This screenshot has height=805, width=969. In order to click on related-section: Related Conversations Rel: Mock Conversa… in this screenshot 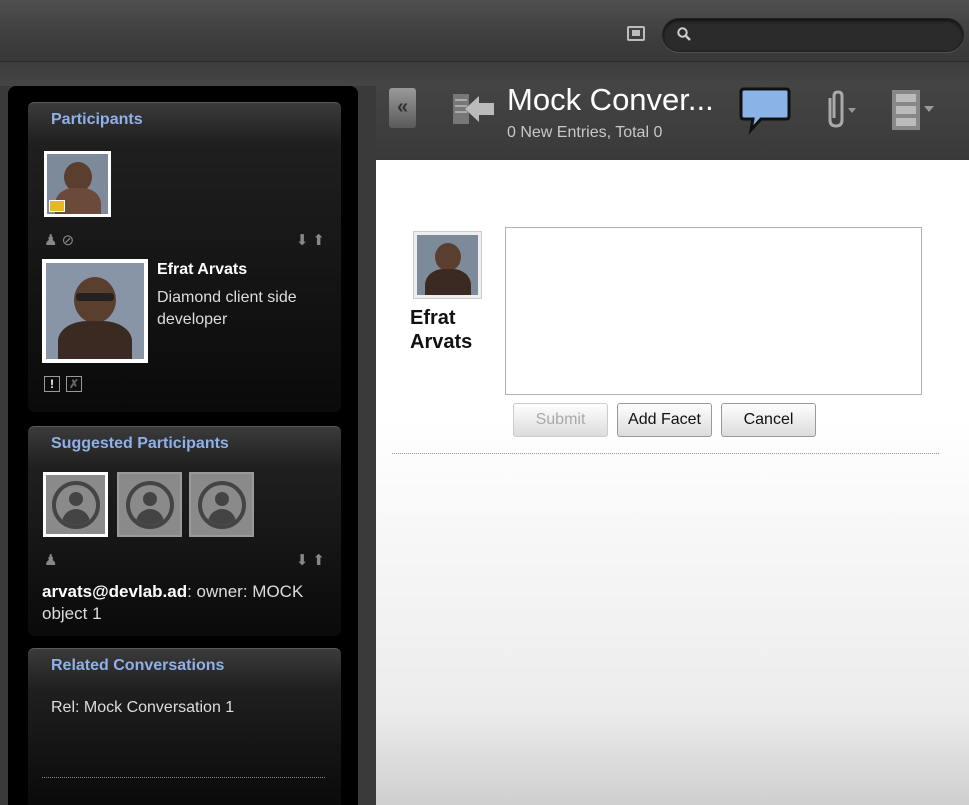, I will do `click(184, 726)`.